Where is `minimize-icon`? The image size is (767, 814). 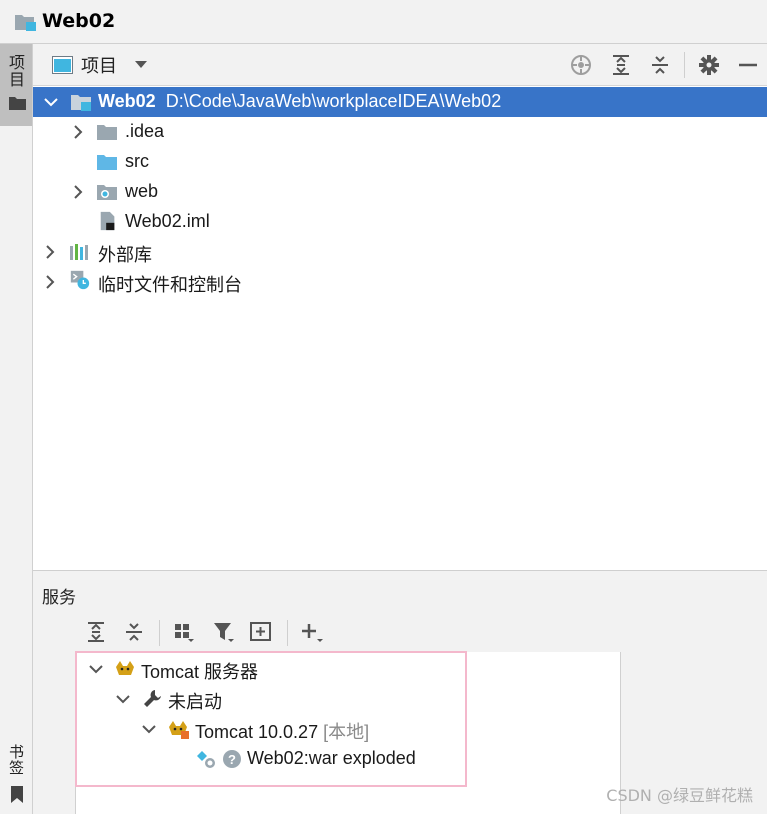 minimize-icon is located at coordinates (748, 65).